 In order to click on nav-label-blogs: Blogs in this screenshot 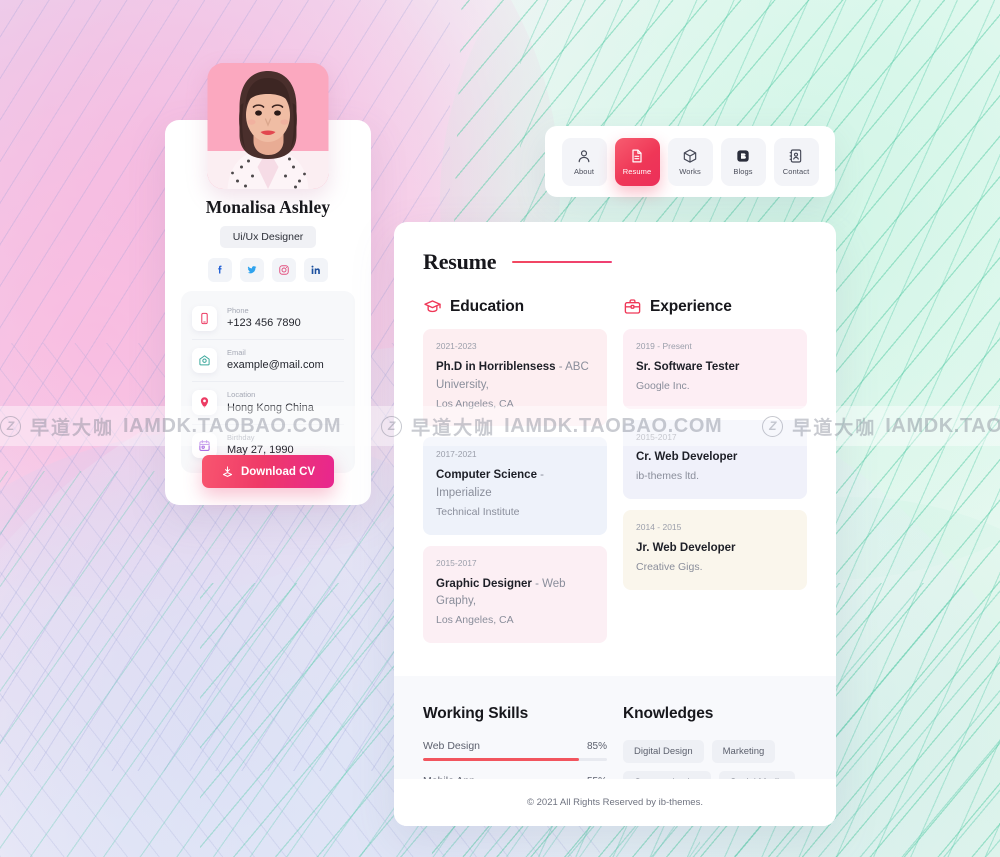, I will do `click(743, 171)`.